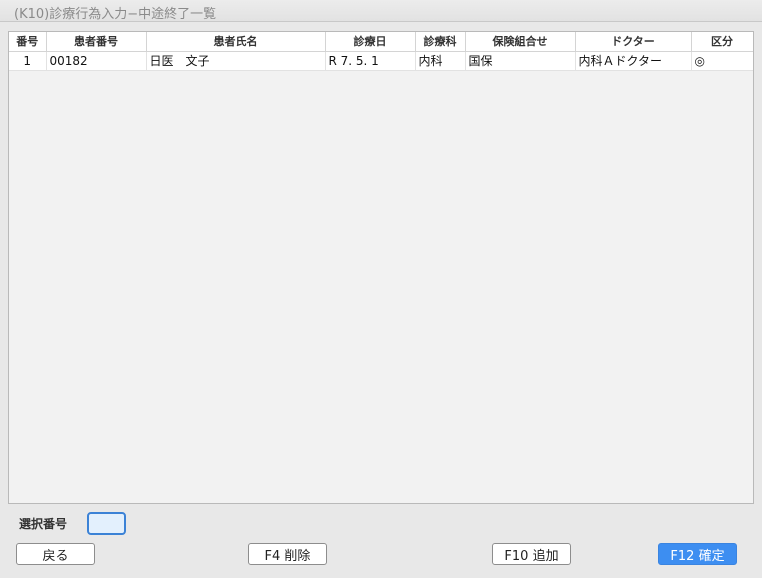 This screenshot has width=762, height=578. What do you see at coordinates (381, 11) in the screenshot?
I see `title-bar: (K10)診療行為入力−中途終了一覧` at bounding box center [381, 11].